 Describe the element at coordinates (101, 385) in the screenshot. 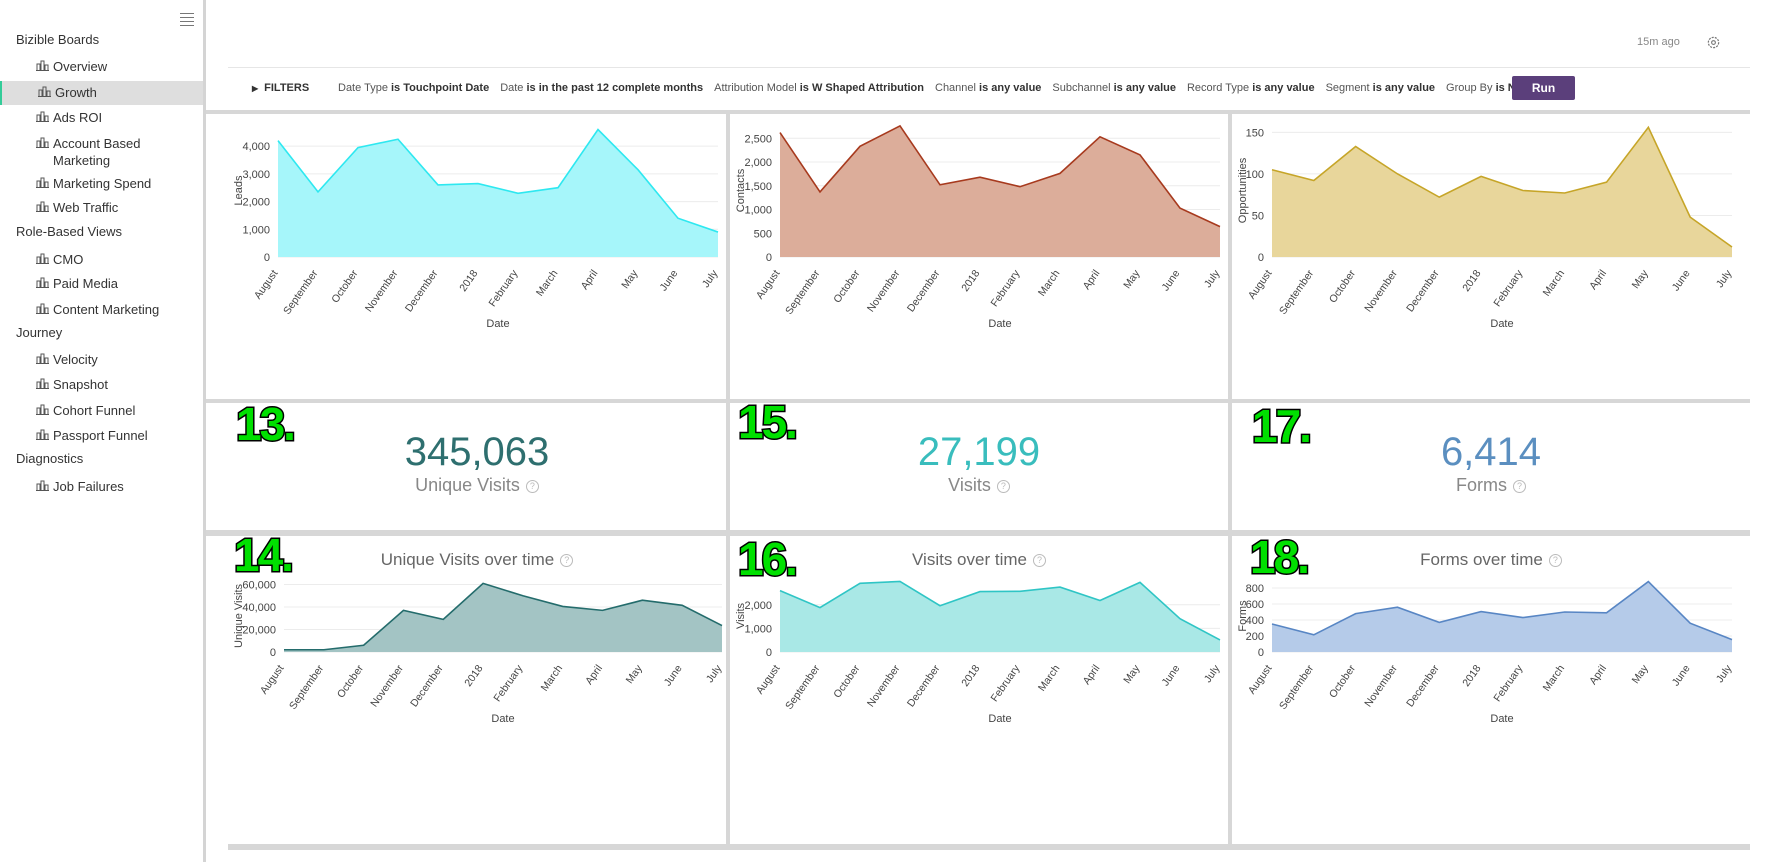

I see `sidebar-item-snapshot: Snapshot` at that location.